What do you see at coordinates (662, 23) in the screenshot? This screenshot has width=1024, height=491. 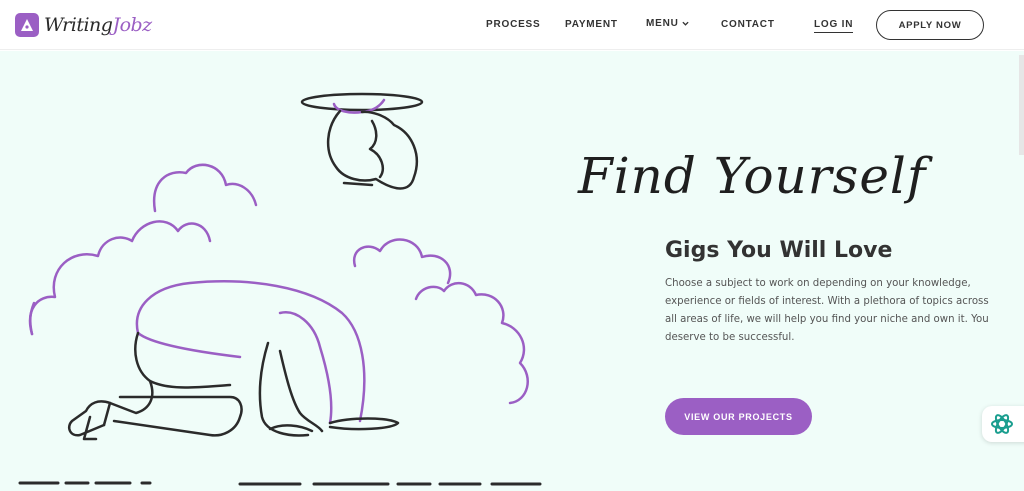 I see `nav-menu-label: MENU` at bounding box center [662, 23].